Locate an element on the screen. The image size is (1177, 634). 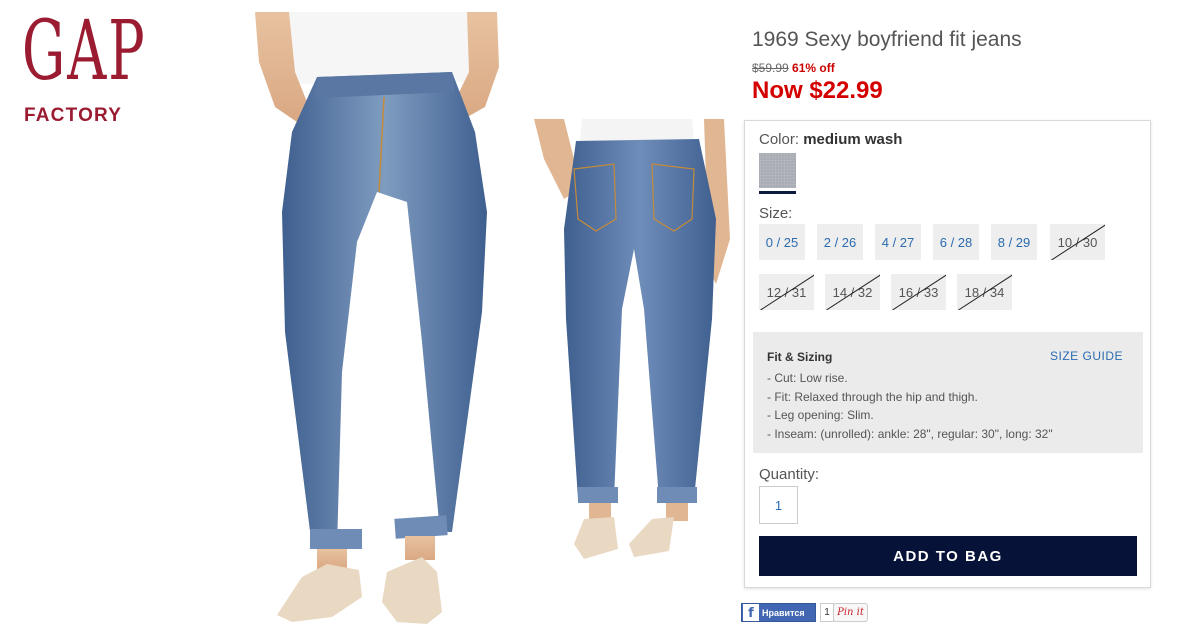
size-option: 8 / 29 is located at coordinates (1014, 242).